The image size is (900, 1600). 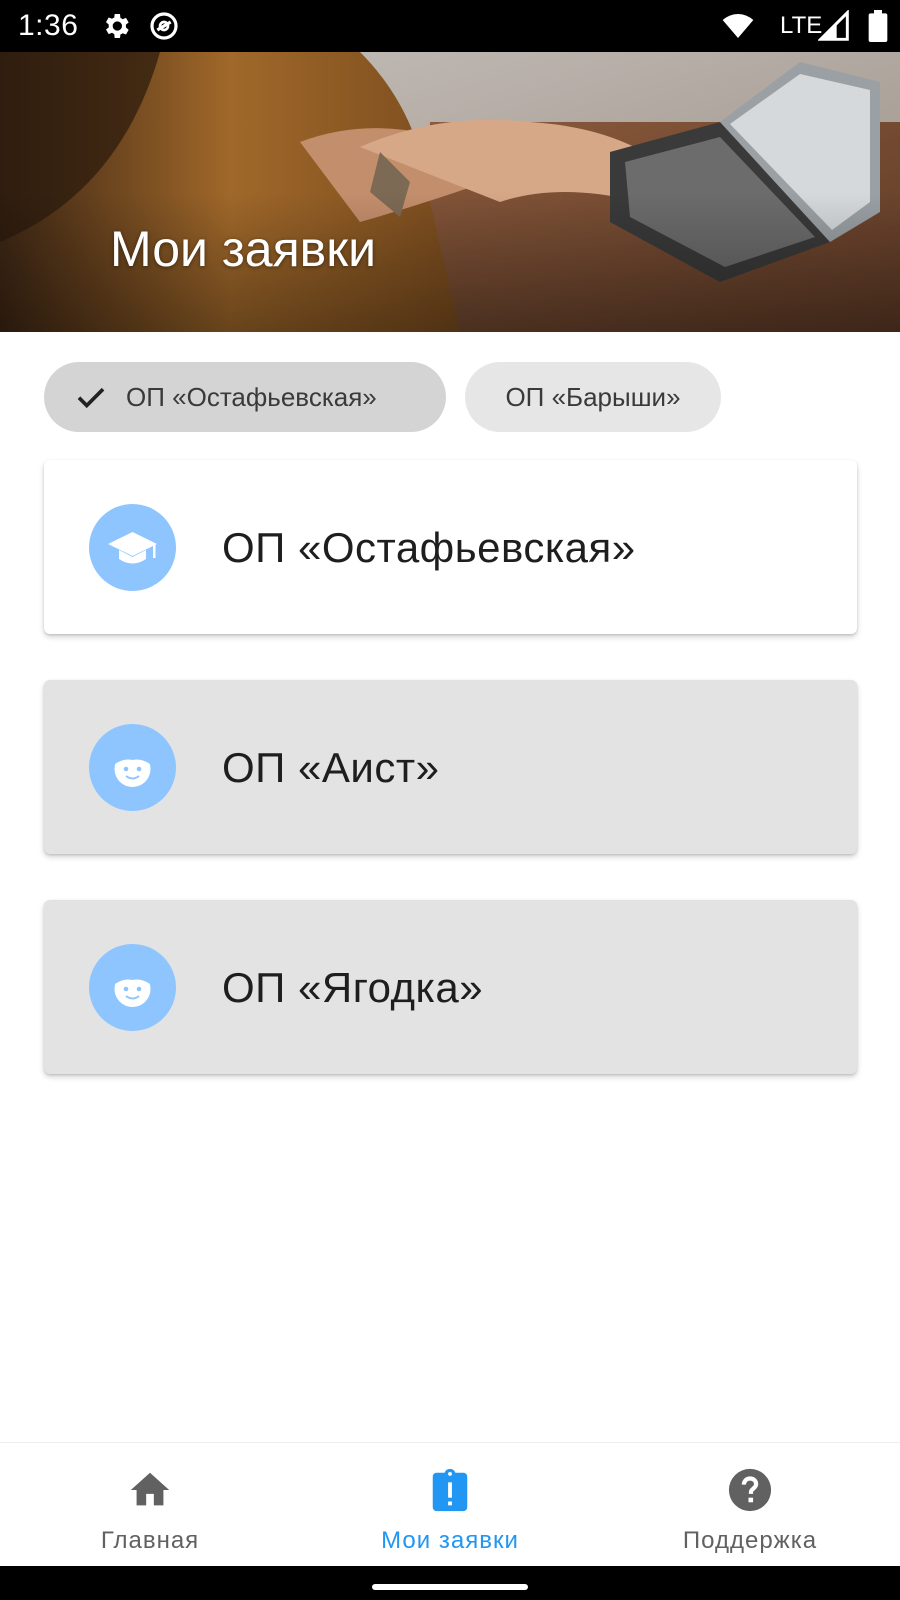 I want to click on nav-label: Мои заявки, so click(x=450, y=1540).